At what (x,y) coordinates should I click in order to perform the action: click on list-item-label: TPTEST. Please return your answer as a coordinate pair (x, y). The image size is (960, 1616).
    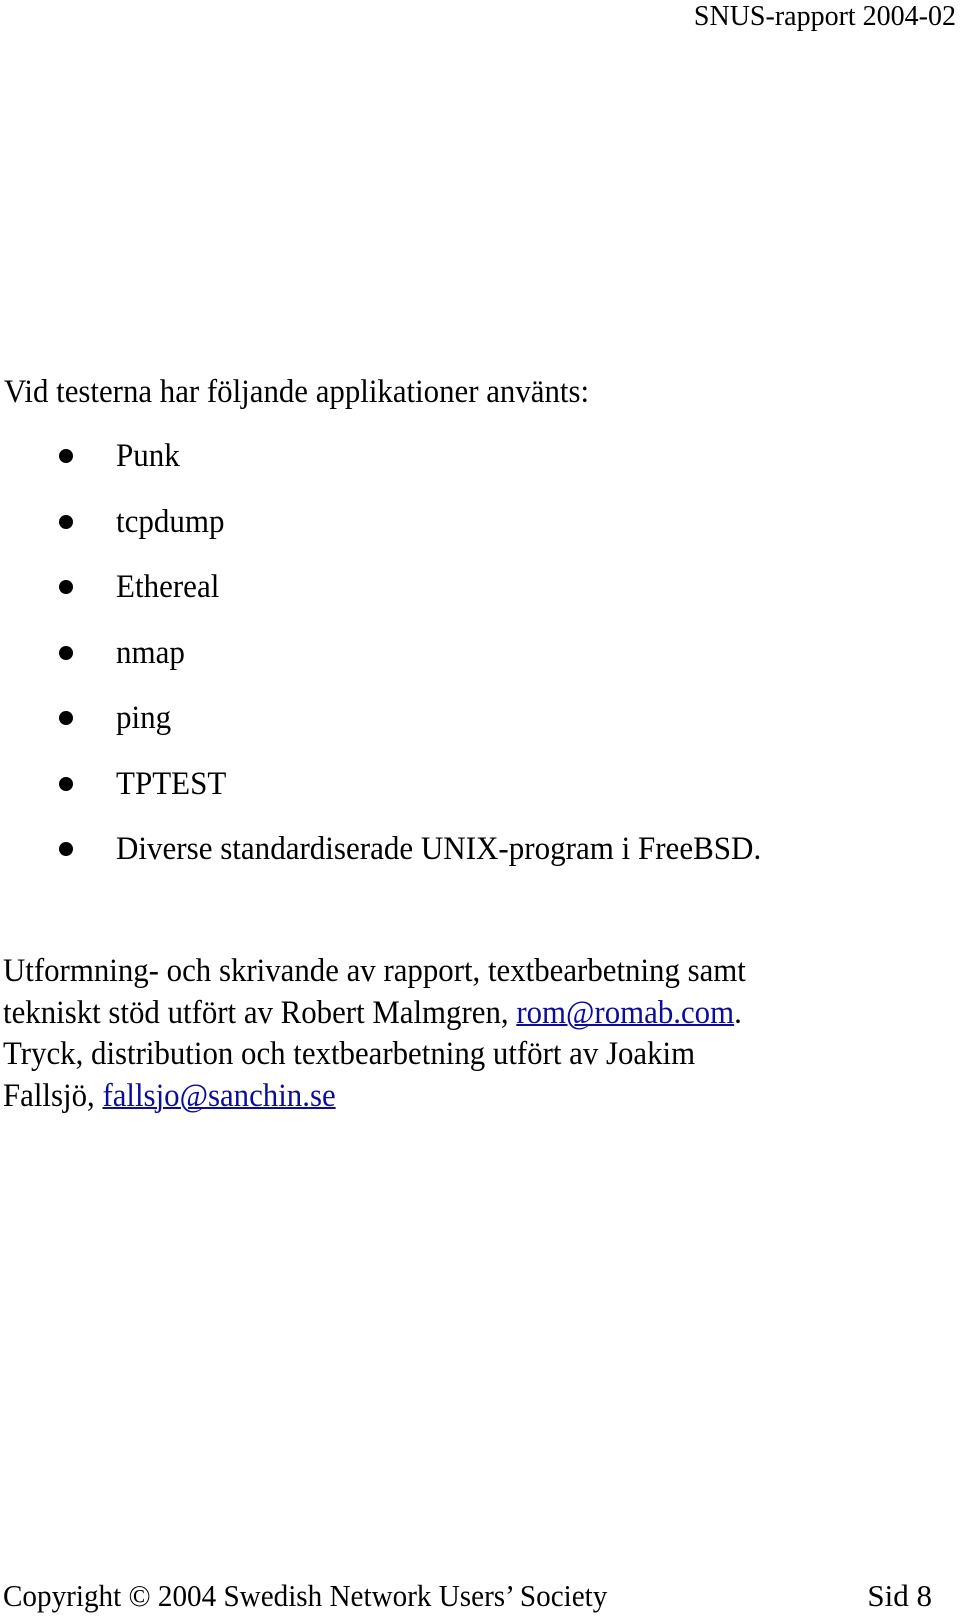
    Looking at the image, I should click on (171, 783).